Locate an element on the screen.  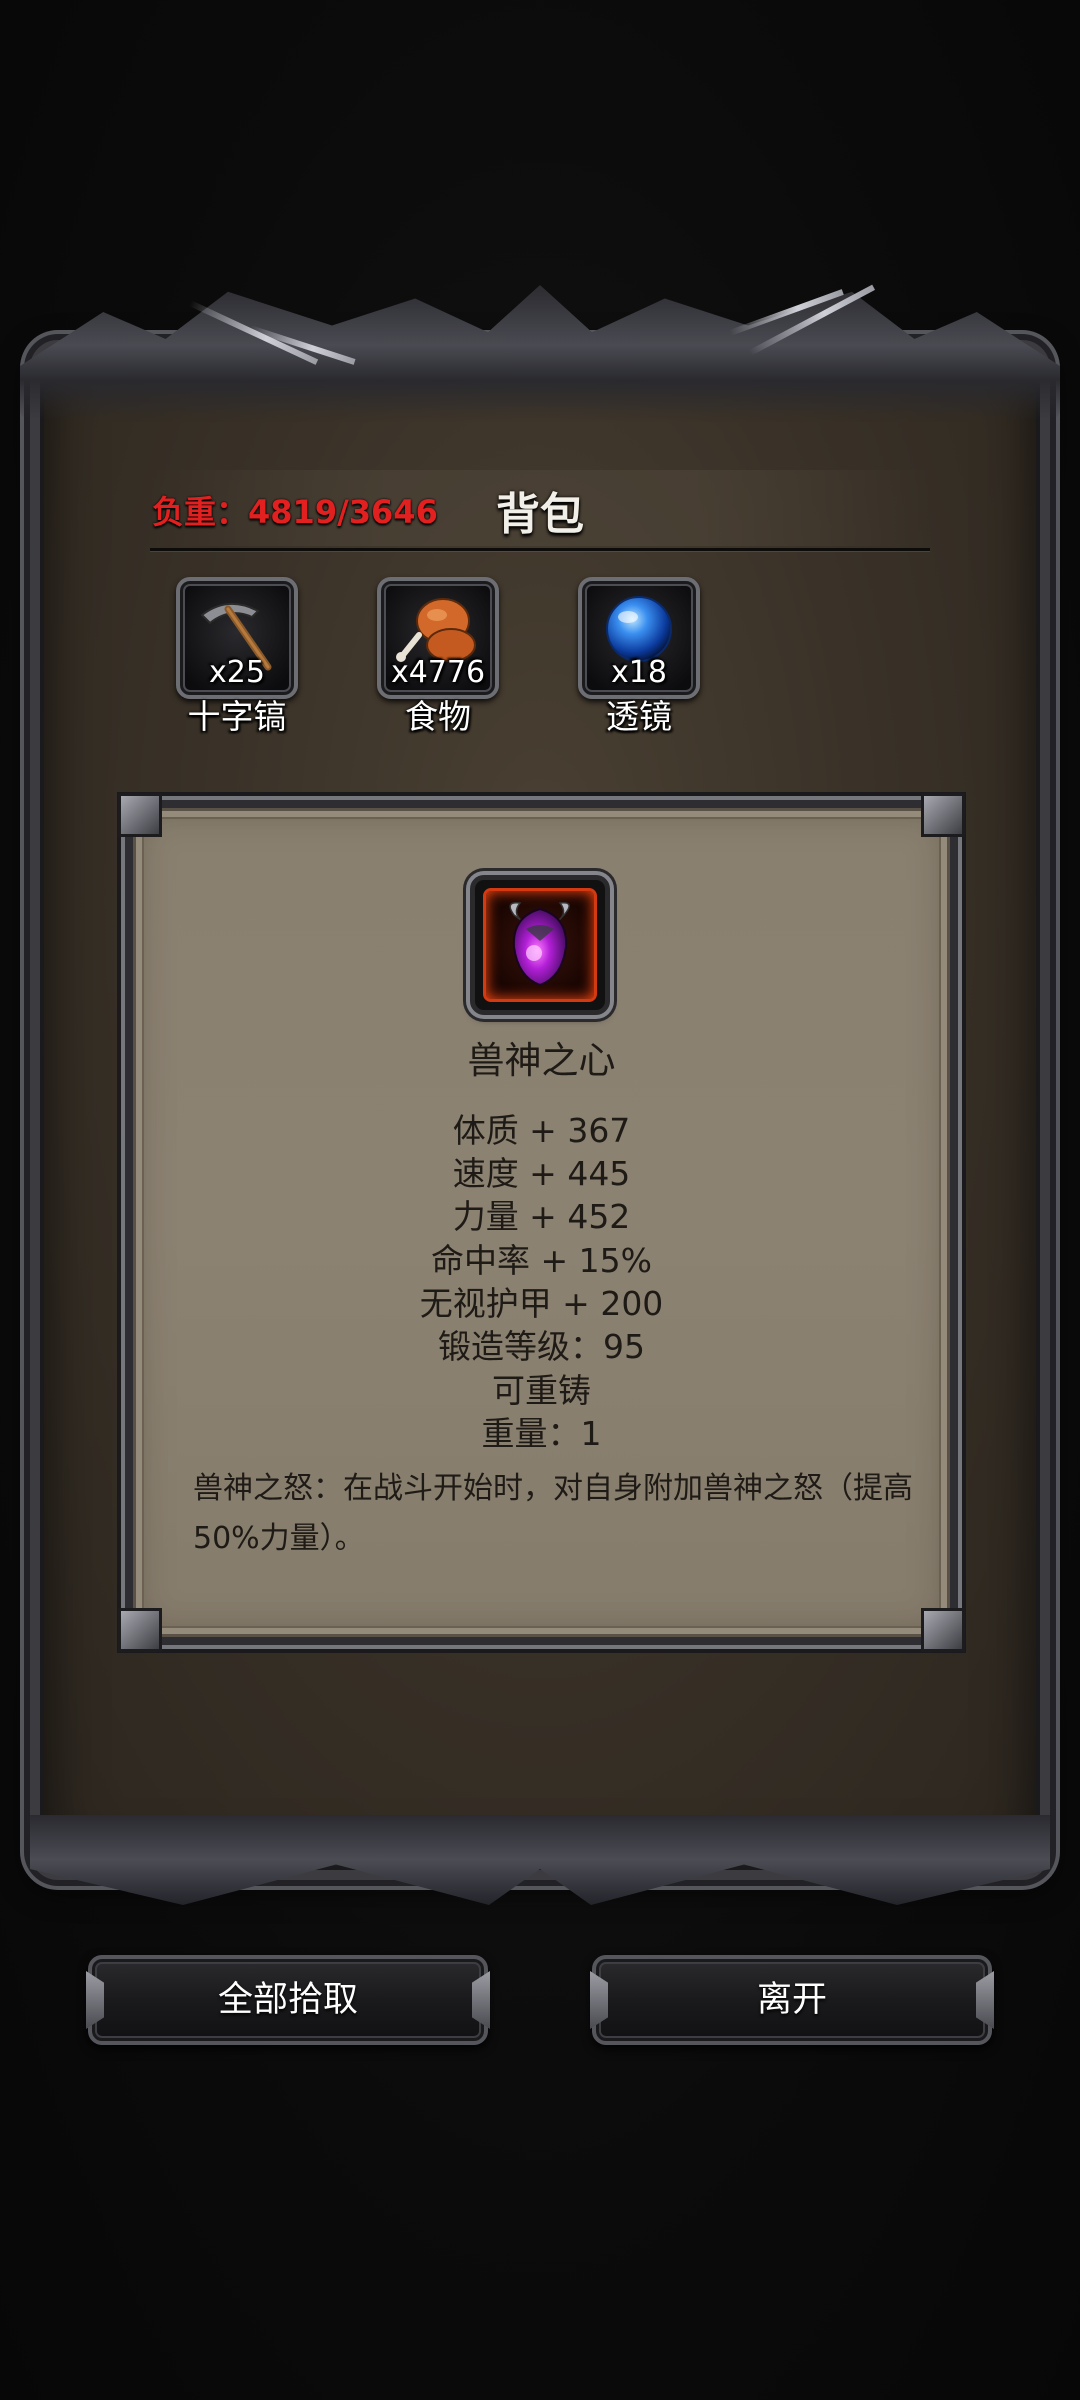
beast-heart-gem-icon is located at coordinates (539, 944).